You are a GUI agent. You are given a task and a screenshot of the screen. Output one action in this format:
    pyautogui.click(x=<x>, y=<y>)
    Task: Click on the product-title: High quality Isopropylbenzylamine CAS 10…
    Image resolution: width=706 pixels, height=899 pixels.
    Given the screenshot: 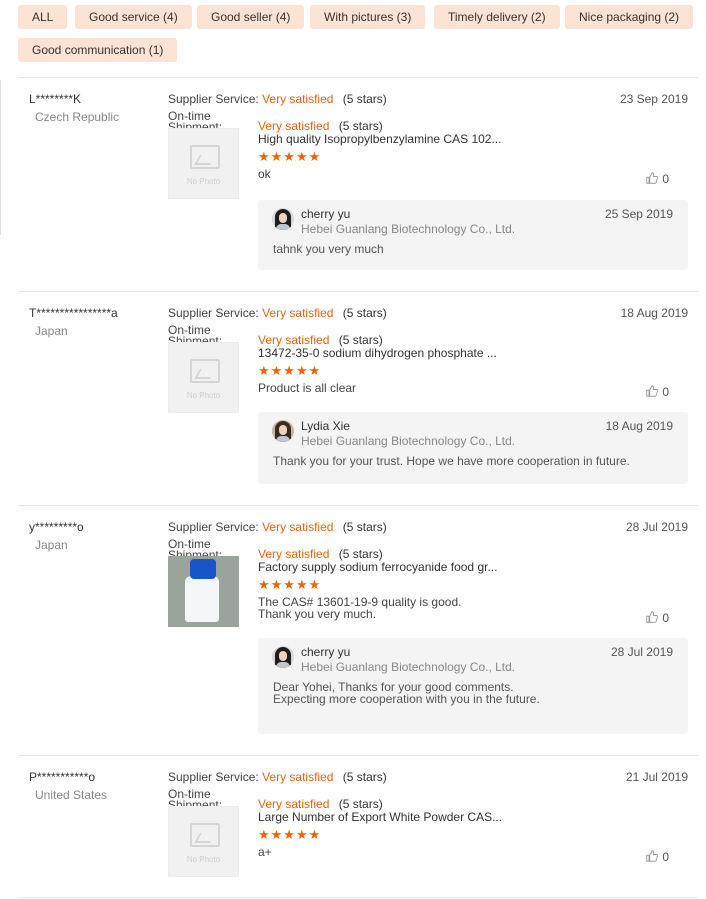 What is the action you would take?
    pyautogui.click(x=379, y=139)
    